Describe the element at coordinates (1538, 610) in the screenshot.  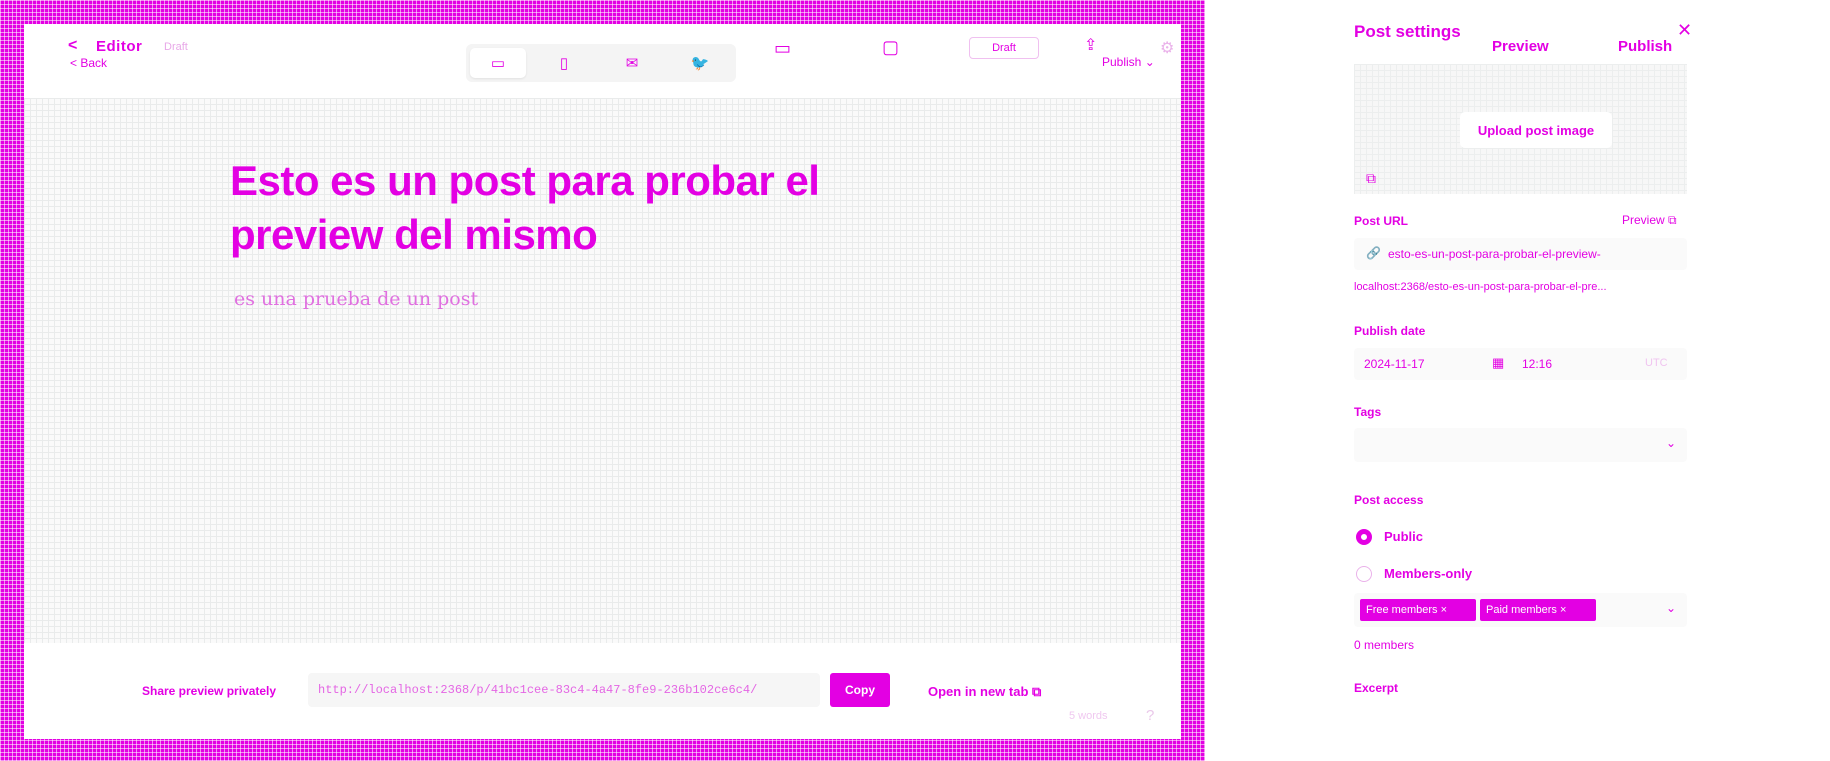
I see `tier-chip-paid: Paid members ×` at that location.